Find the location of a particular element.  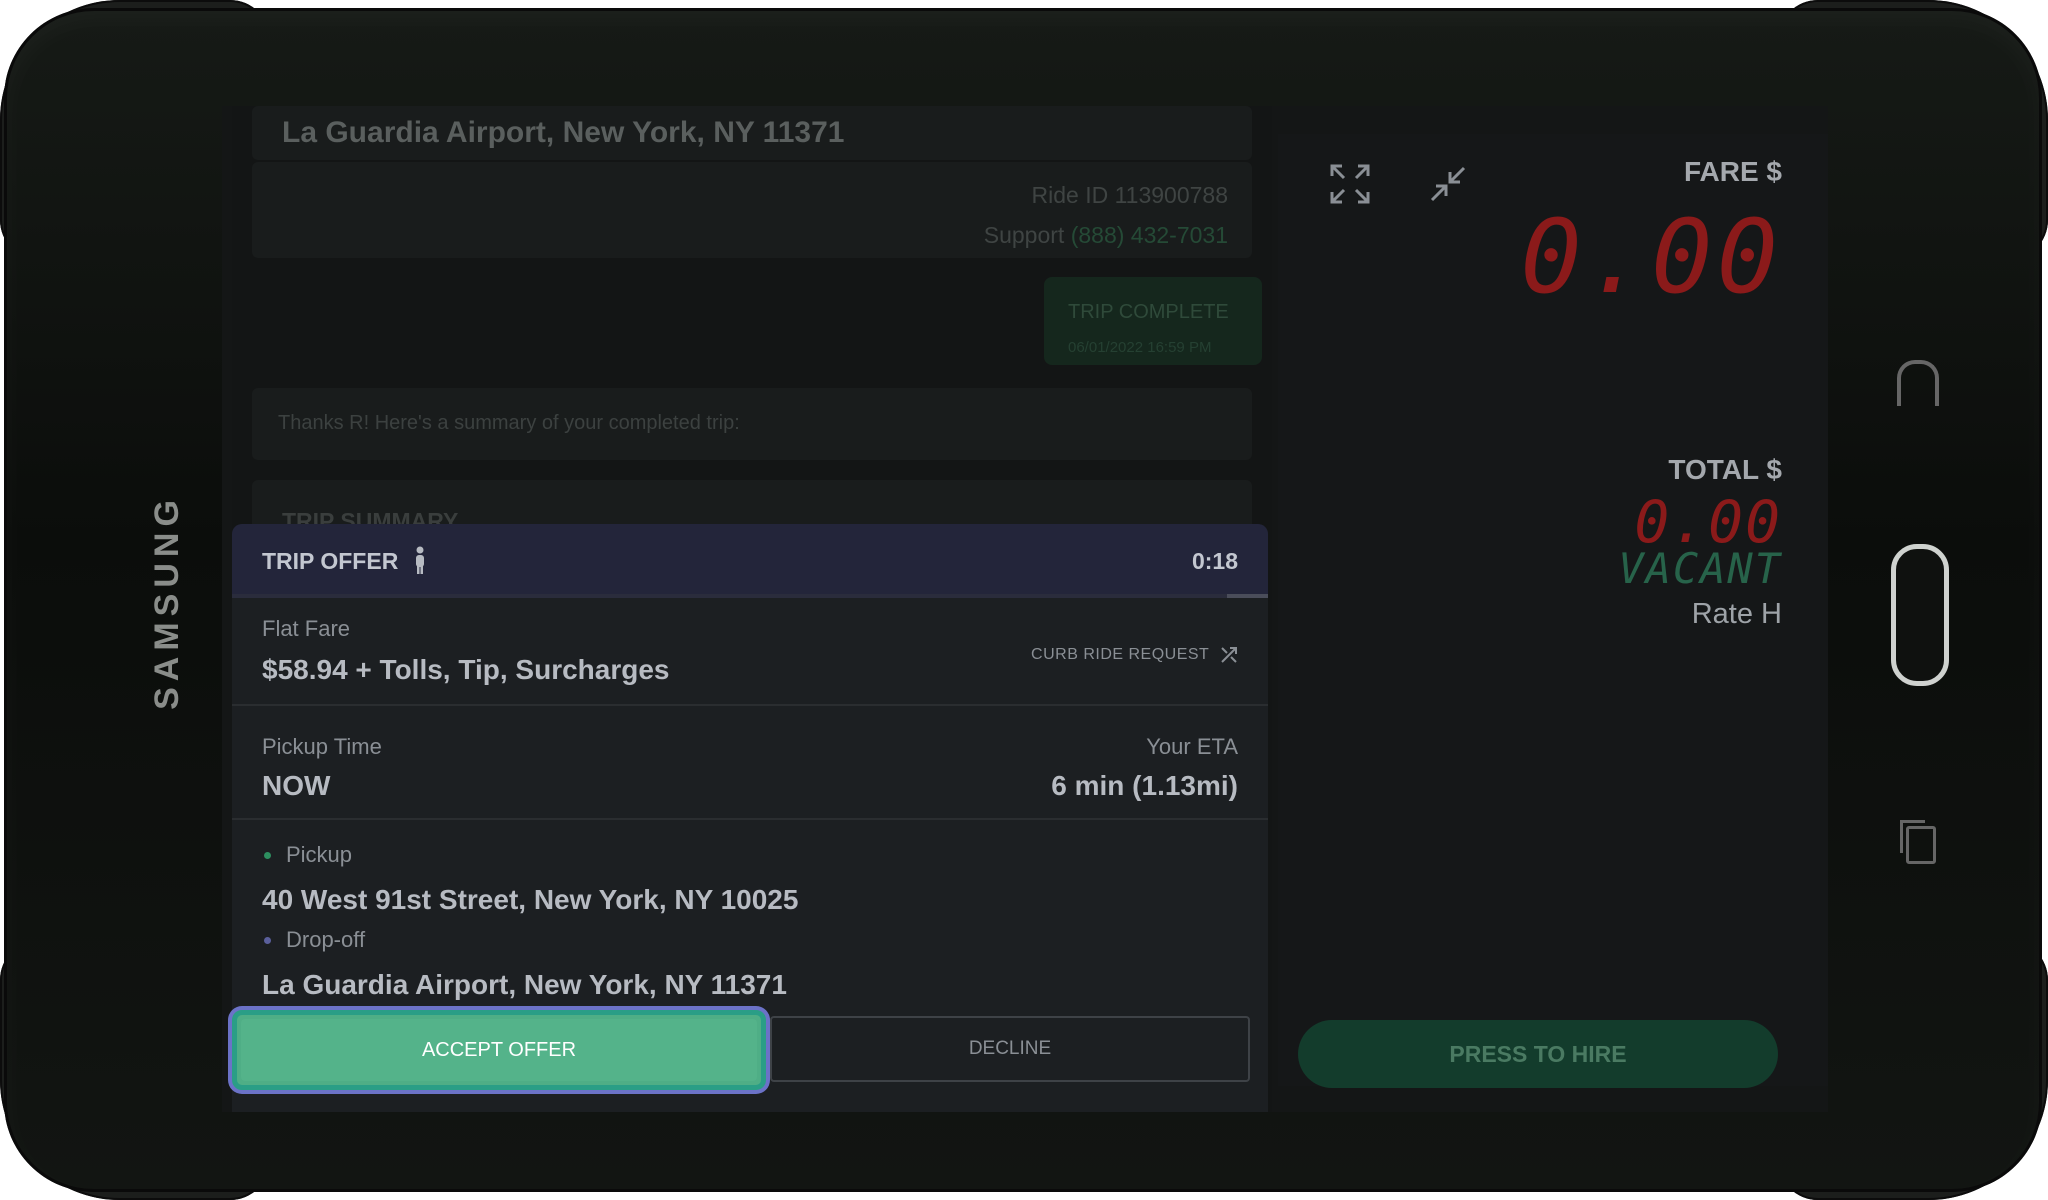

eta-value: 6 min (1.13mi) is located at coordinates (1144, 785).